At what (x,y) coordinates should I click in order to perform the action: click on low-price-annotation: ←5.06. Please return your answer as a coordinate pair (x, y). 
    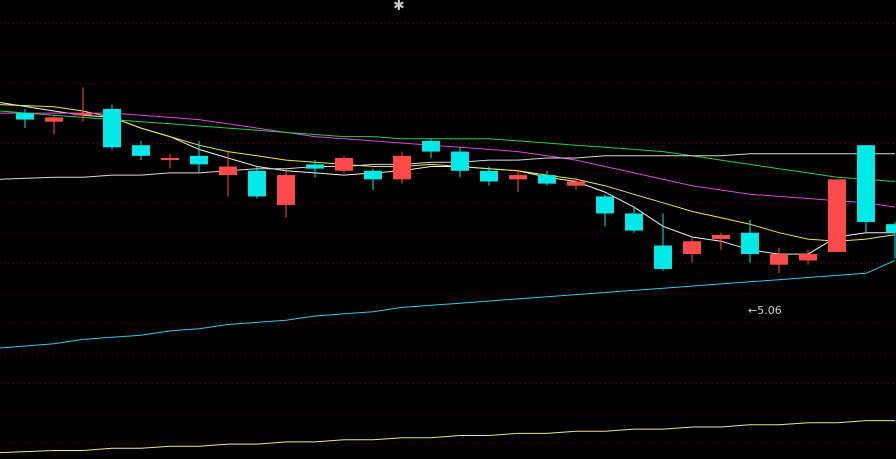
    Looking at the image, I should click on (765, 310).